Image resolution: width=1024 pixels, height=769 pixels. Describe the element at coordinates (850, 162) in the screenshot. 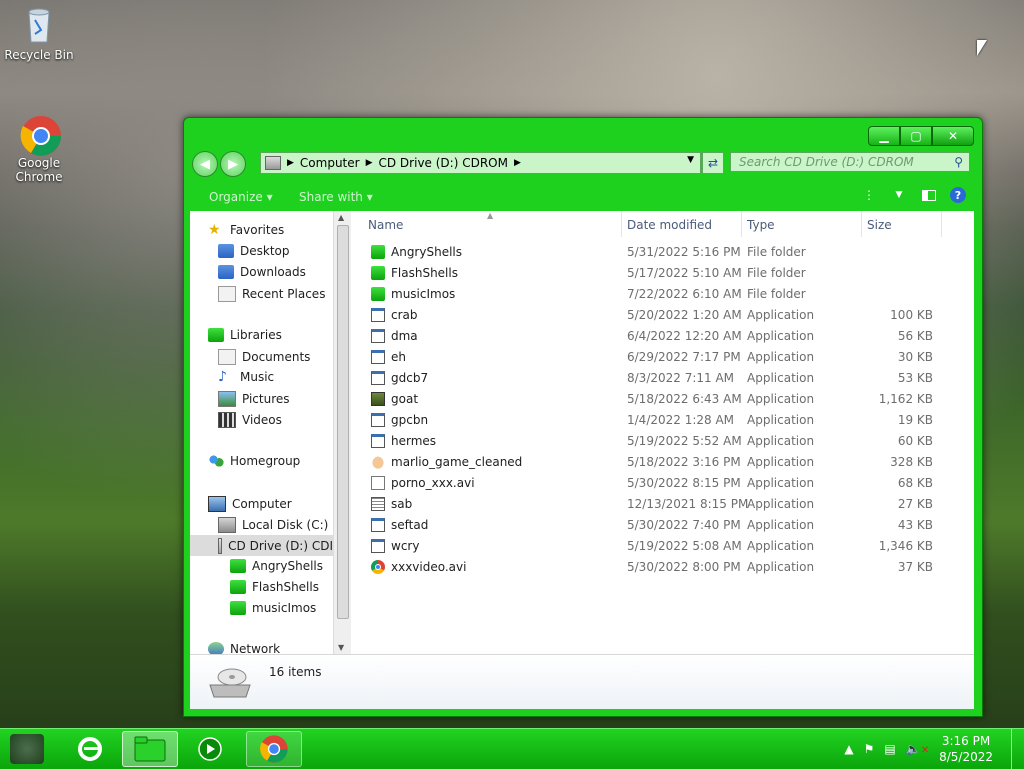

I see `search-input: Search CD Drive (D:) CDROM ⚲` at that location.